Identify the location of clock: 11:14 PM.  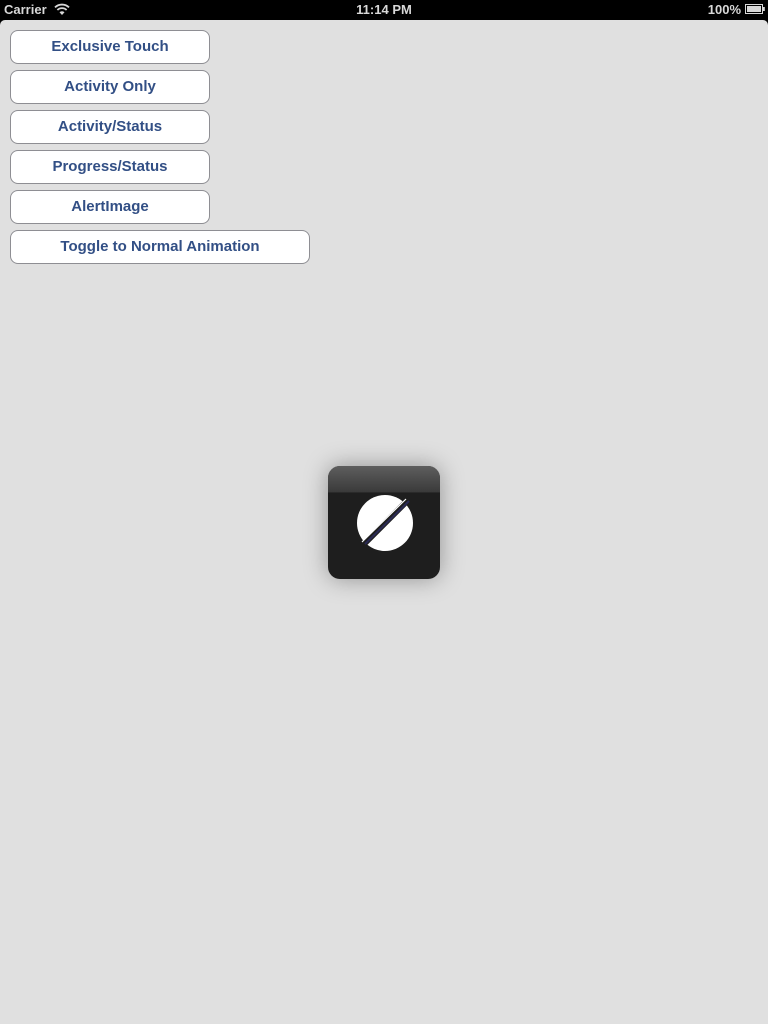
(384, 9).